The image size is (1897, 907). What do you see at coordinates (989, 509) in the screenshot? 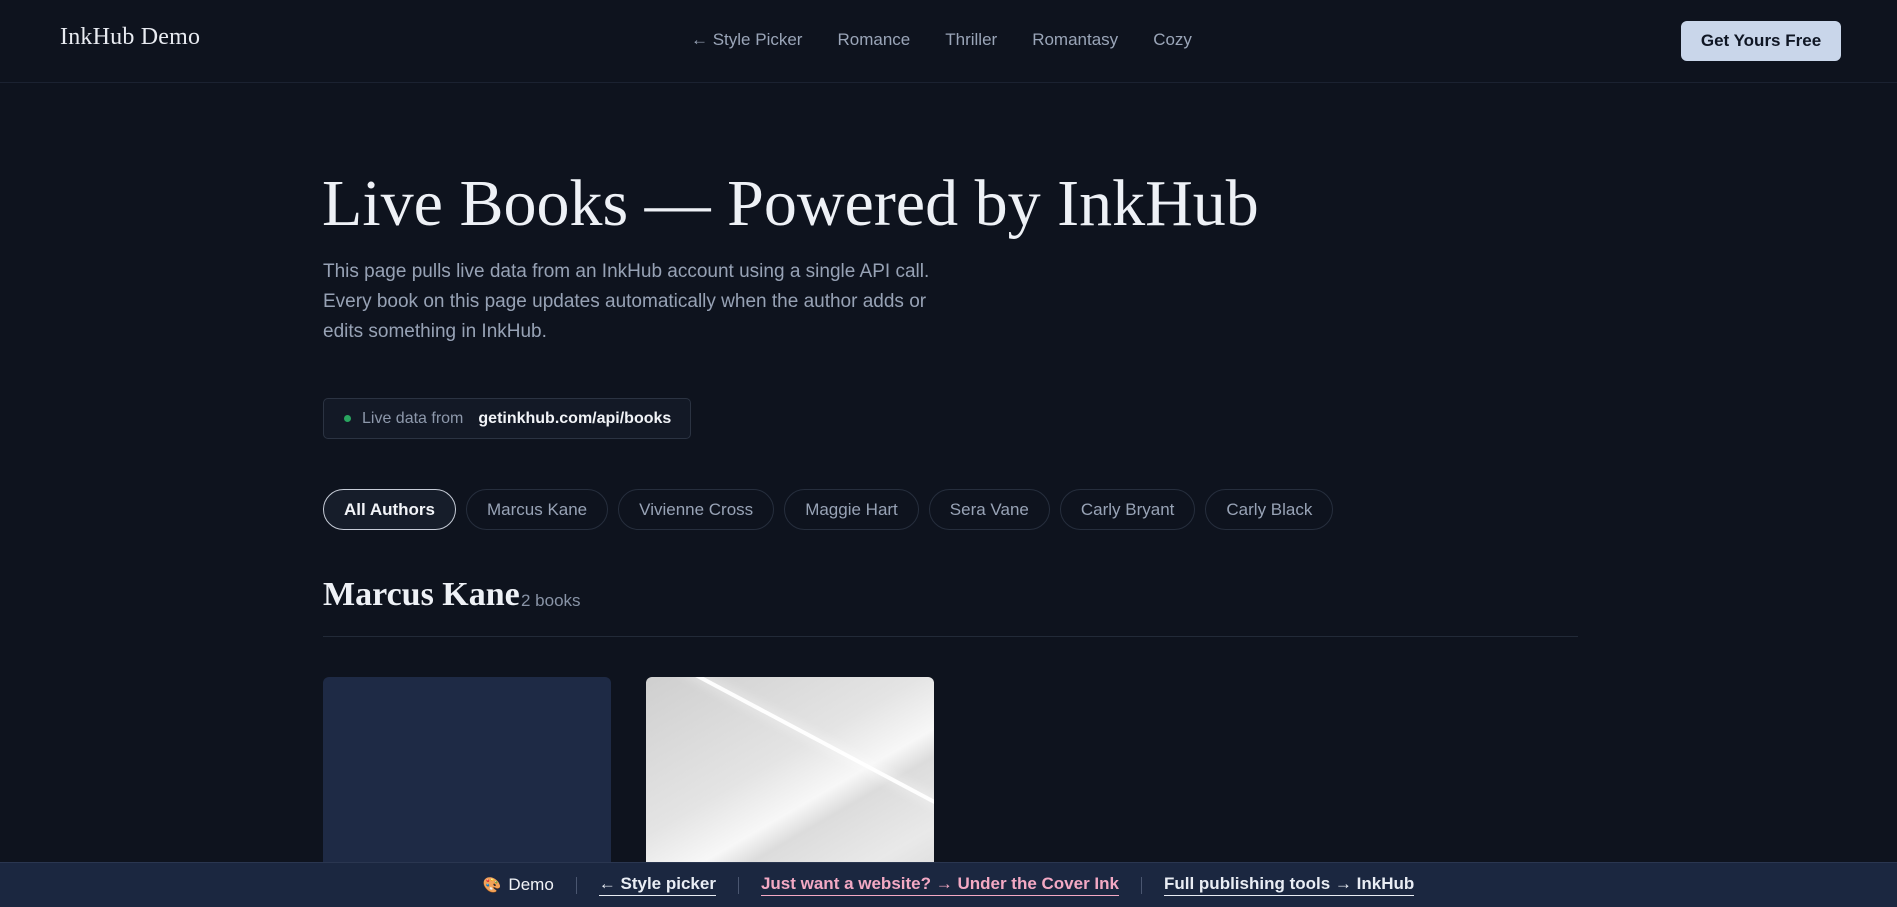
I see `filter-sera-vane: Sera Vane` at bounding box center [989, 509].